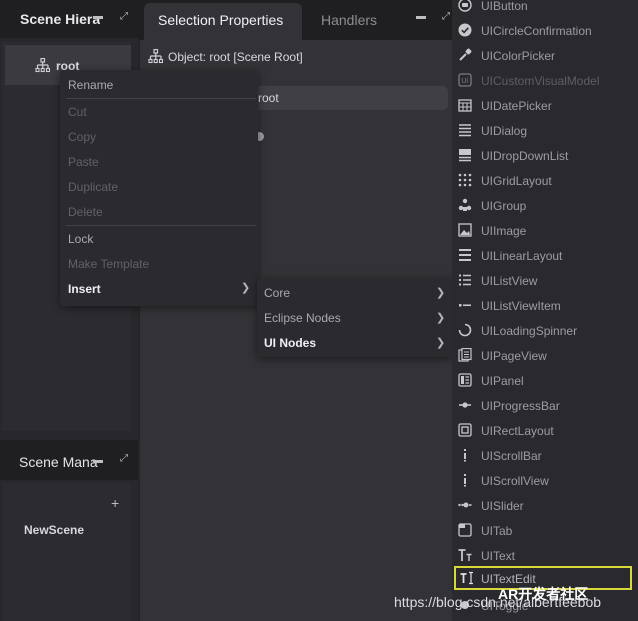 Image resolution: width=638 pixels, height=621 pixels. I want to click on tab-selection-properties: Selection Properties, so click(223, 21).